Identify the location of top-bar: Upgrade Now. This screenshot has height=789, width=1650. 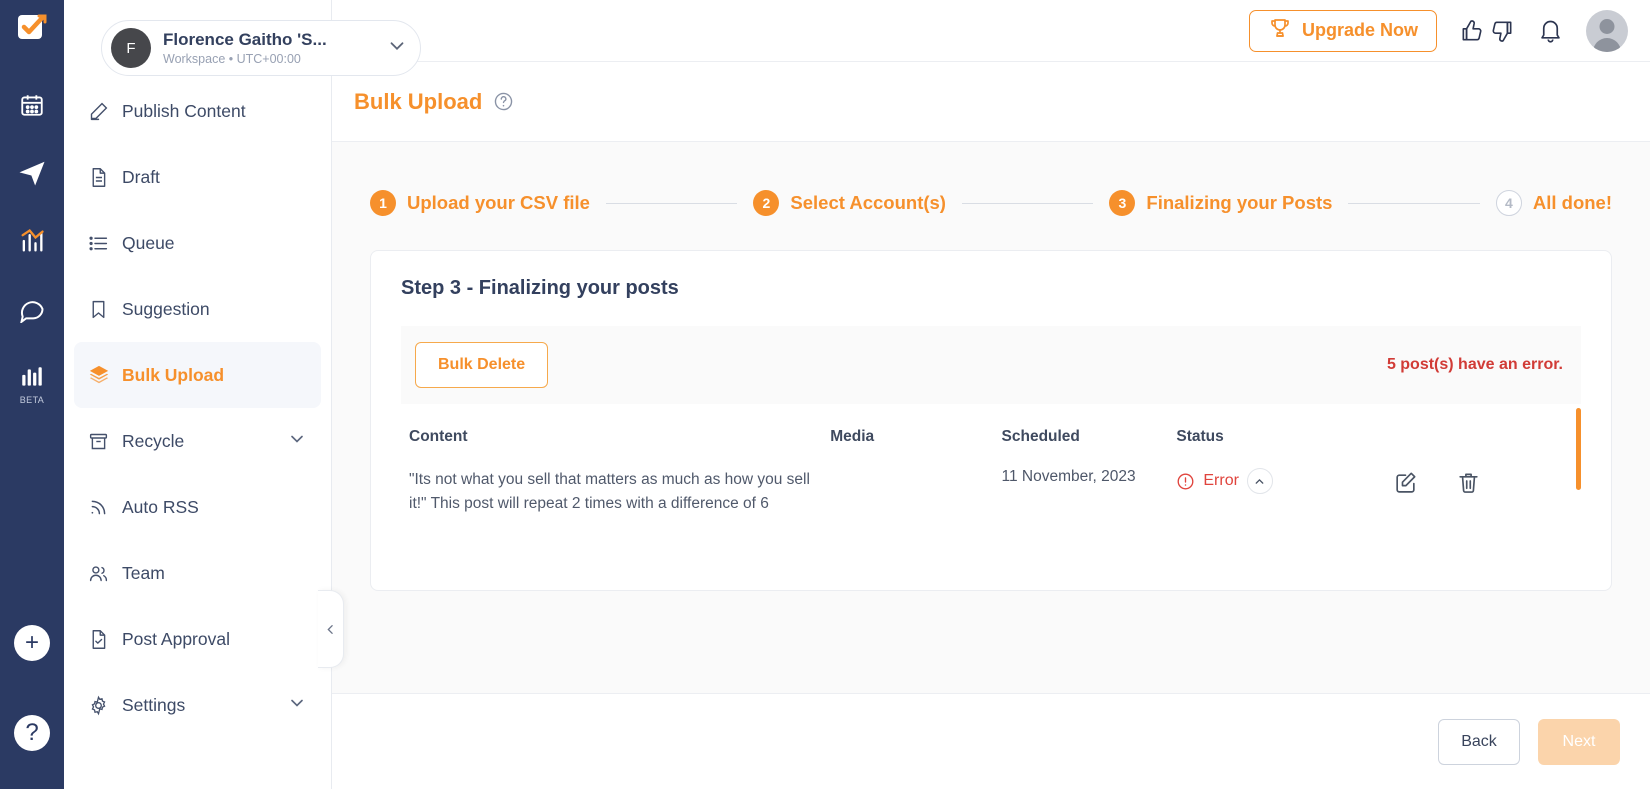
(991, 31).